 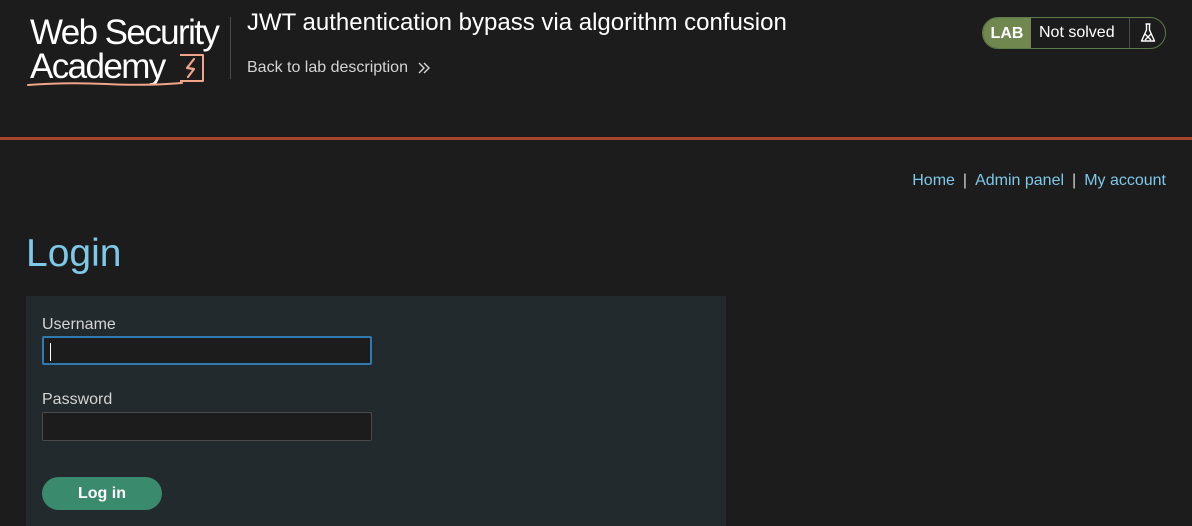 I want to click on username-label: Username, so click(x=79, y=324).